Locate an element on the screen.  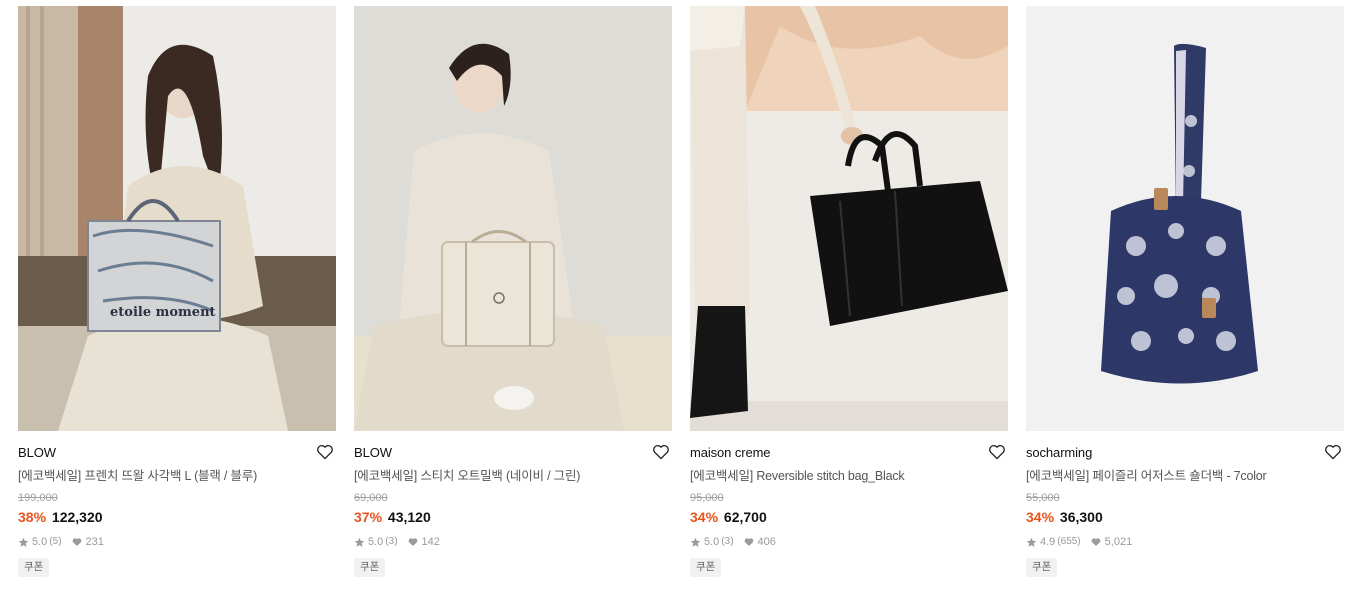
price-row: 34% 62,700 is located at coordinates (849, 517).